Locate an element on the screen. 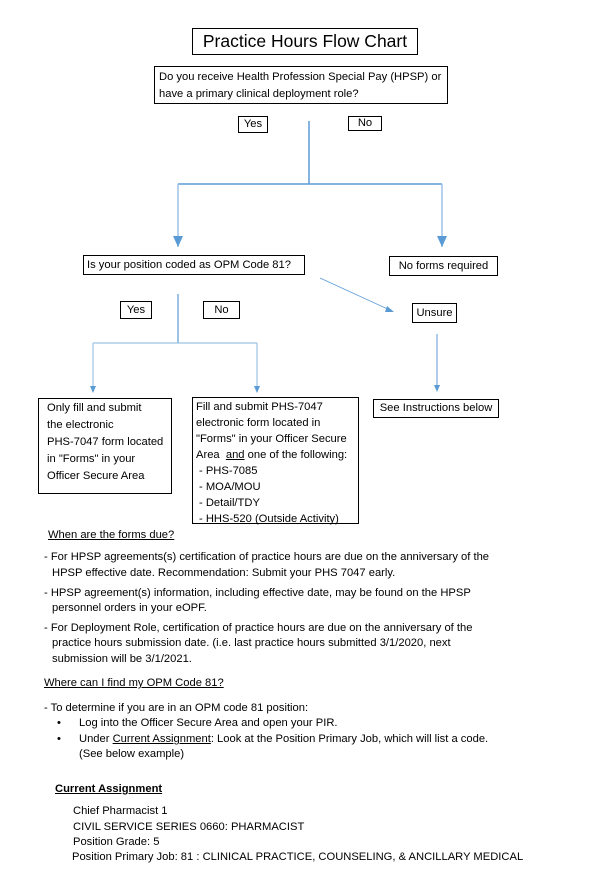 The image size is (604, 880). fill-submit-line: Fill and submit PHS-7047 is located at coordinates (259, 407).